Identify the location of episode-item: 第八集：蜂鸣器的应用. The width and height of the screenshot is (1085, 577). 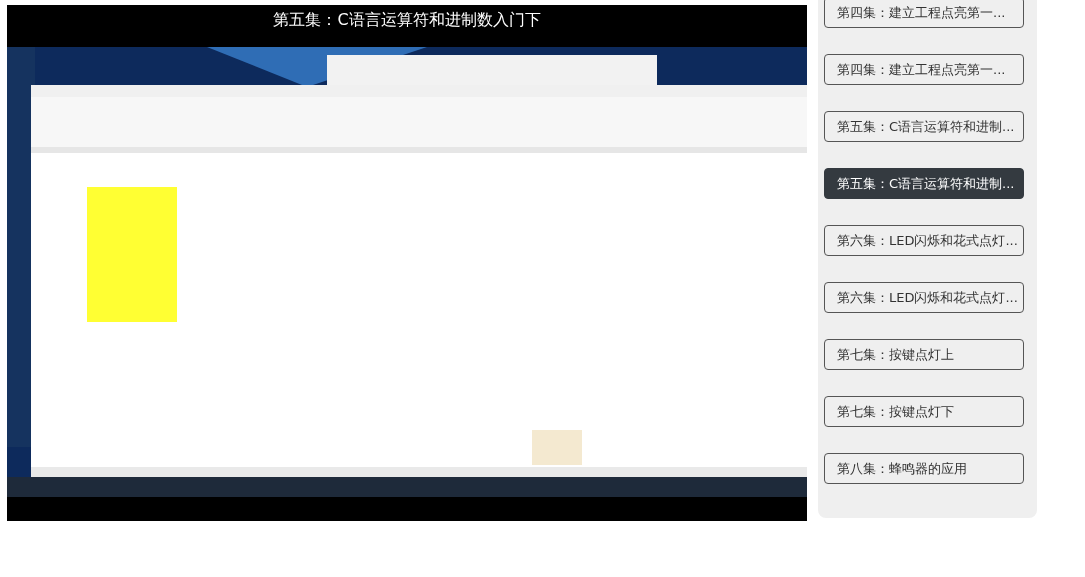
(924, 468).